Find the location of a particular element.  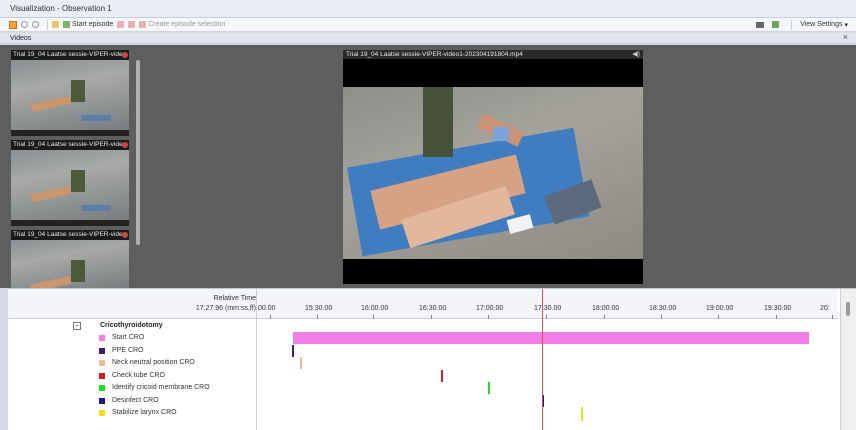

vertical-scrollbar is located at coordinates (848, 359).